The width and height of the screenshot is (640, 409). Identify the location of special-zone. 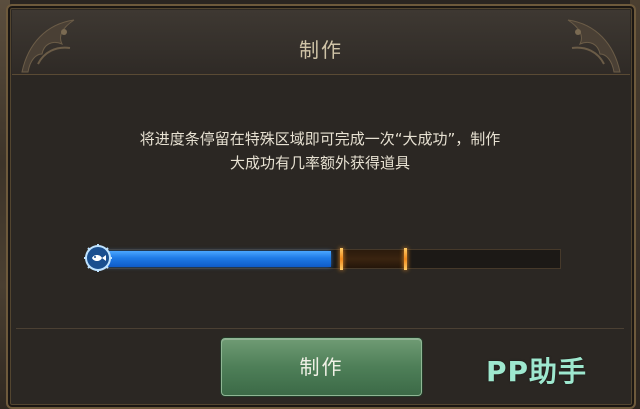
(373, 259).